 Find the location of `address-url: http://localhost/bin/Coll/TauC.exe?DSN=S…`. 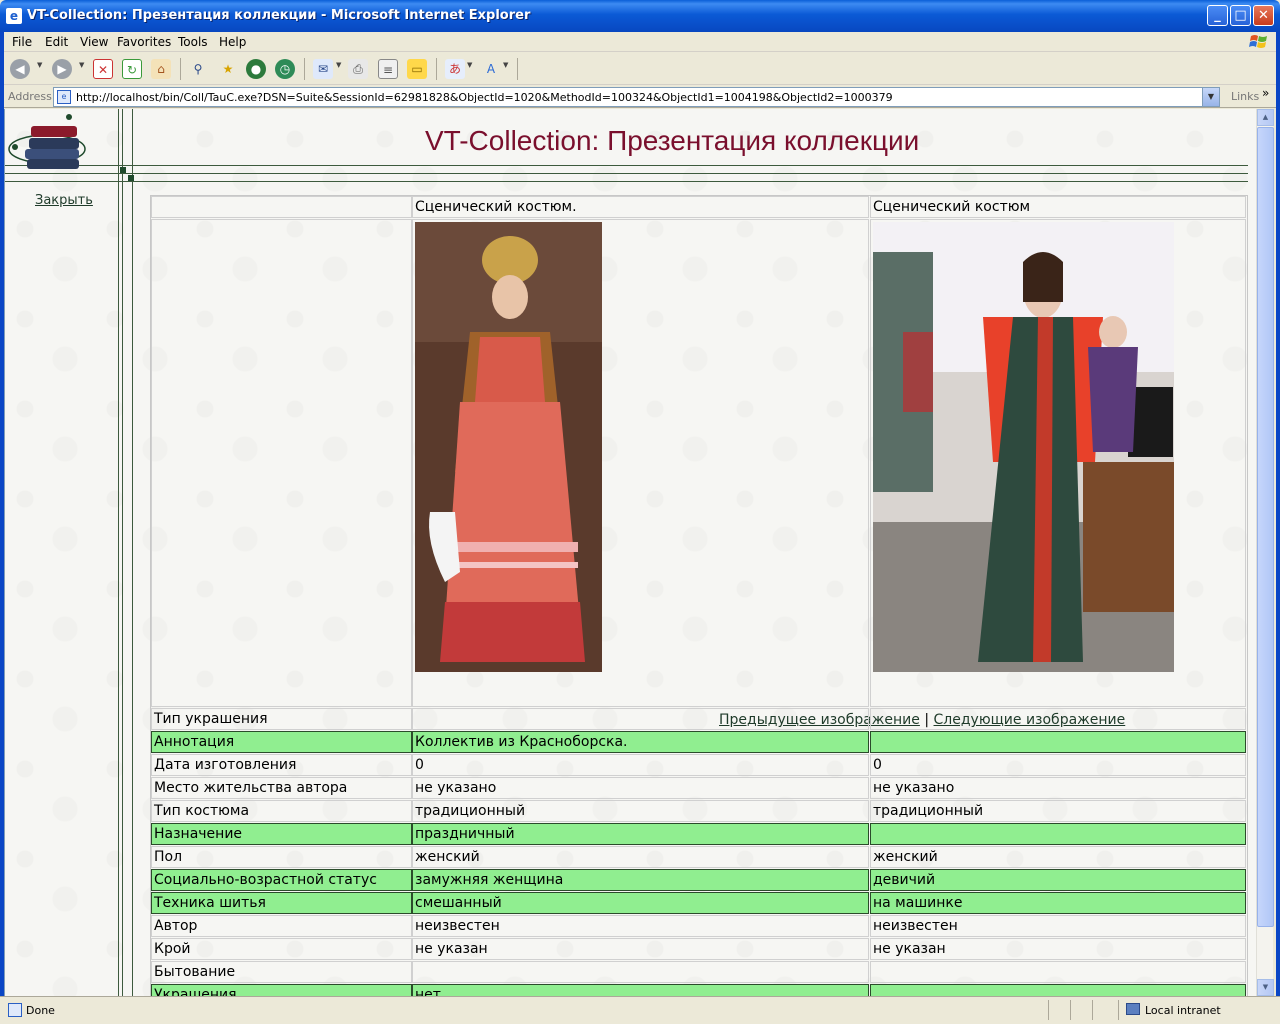

address-url: http://localhost/bin/Coll/TauC.exe?DSN=S… is located at coordinates (484, 97).